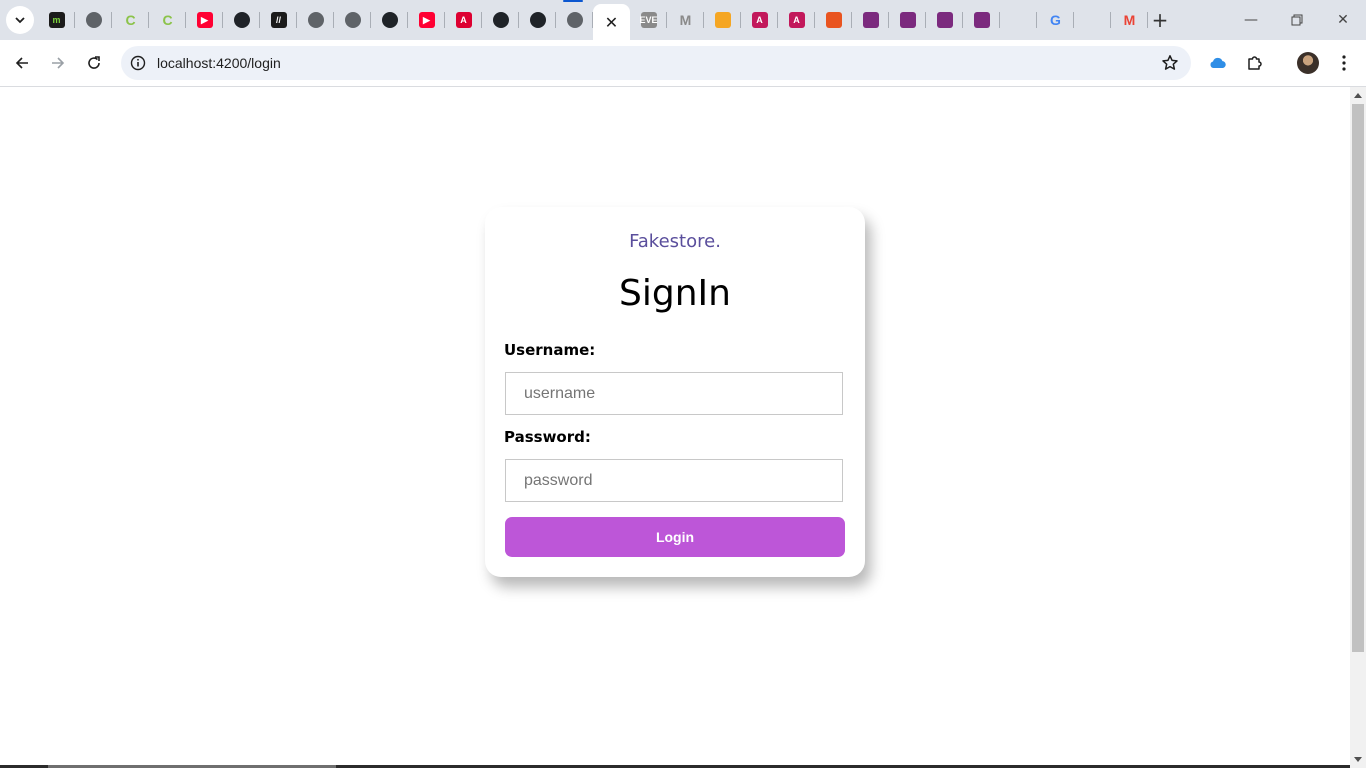 This screenshot has height=768, width=1366. I want to click on arrow-right-icon, so click(58, 63).